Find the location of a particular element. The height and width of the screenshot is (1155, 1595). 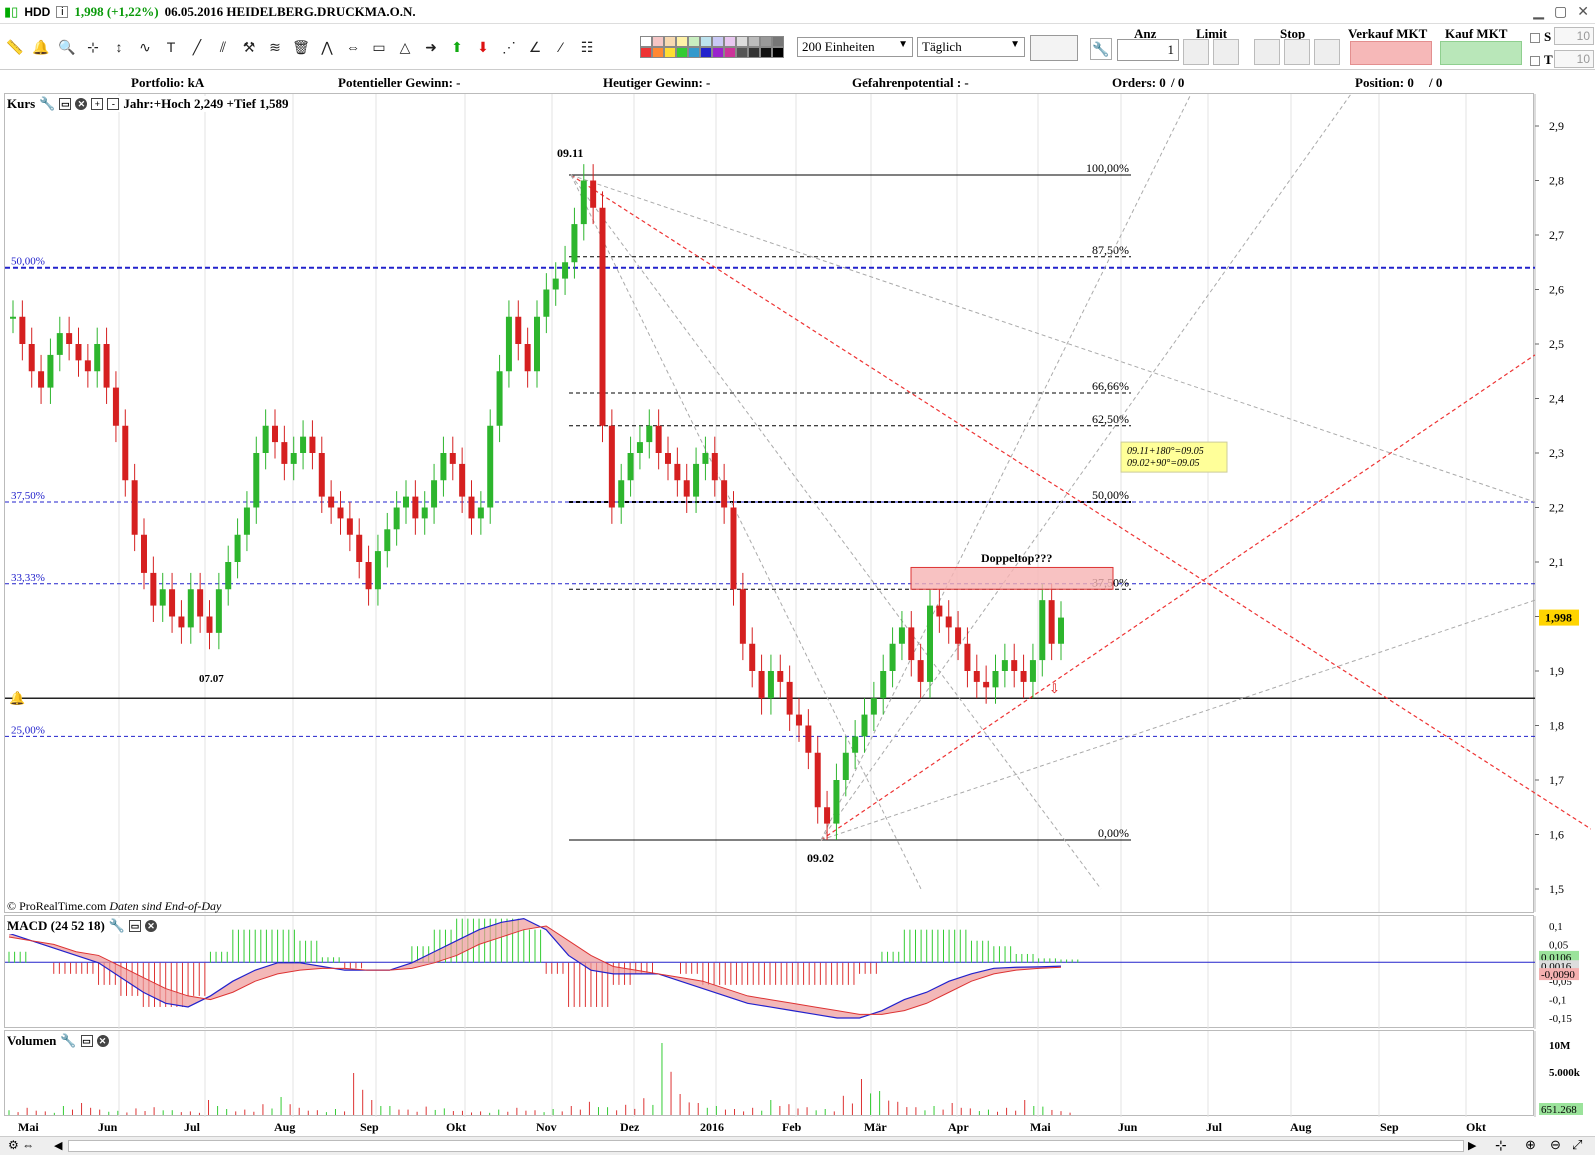

zoom-icon: 🔍 is located at coordinates (67, 47).